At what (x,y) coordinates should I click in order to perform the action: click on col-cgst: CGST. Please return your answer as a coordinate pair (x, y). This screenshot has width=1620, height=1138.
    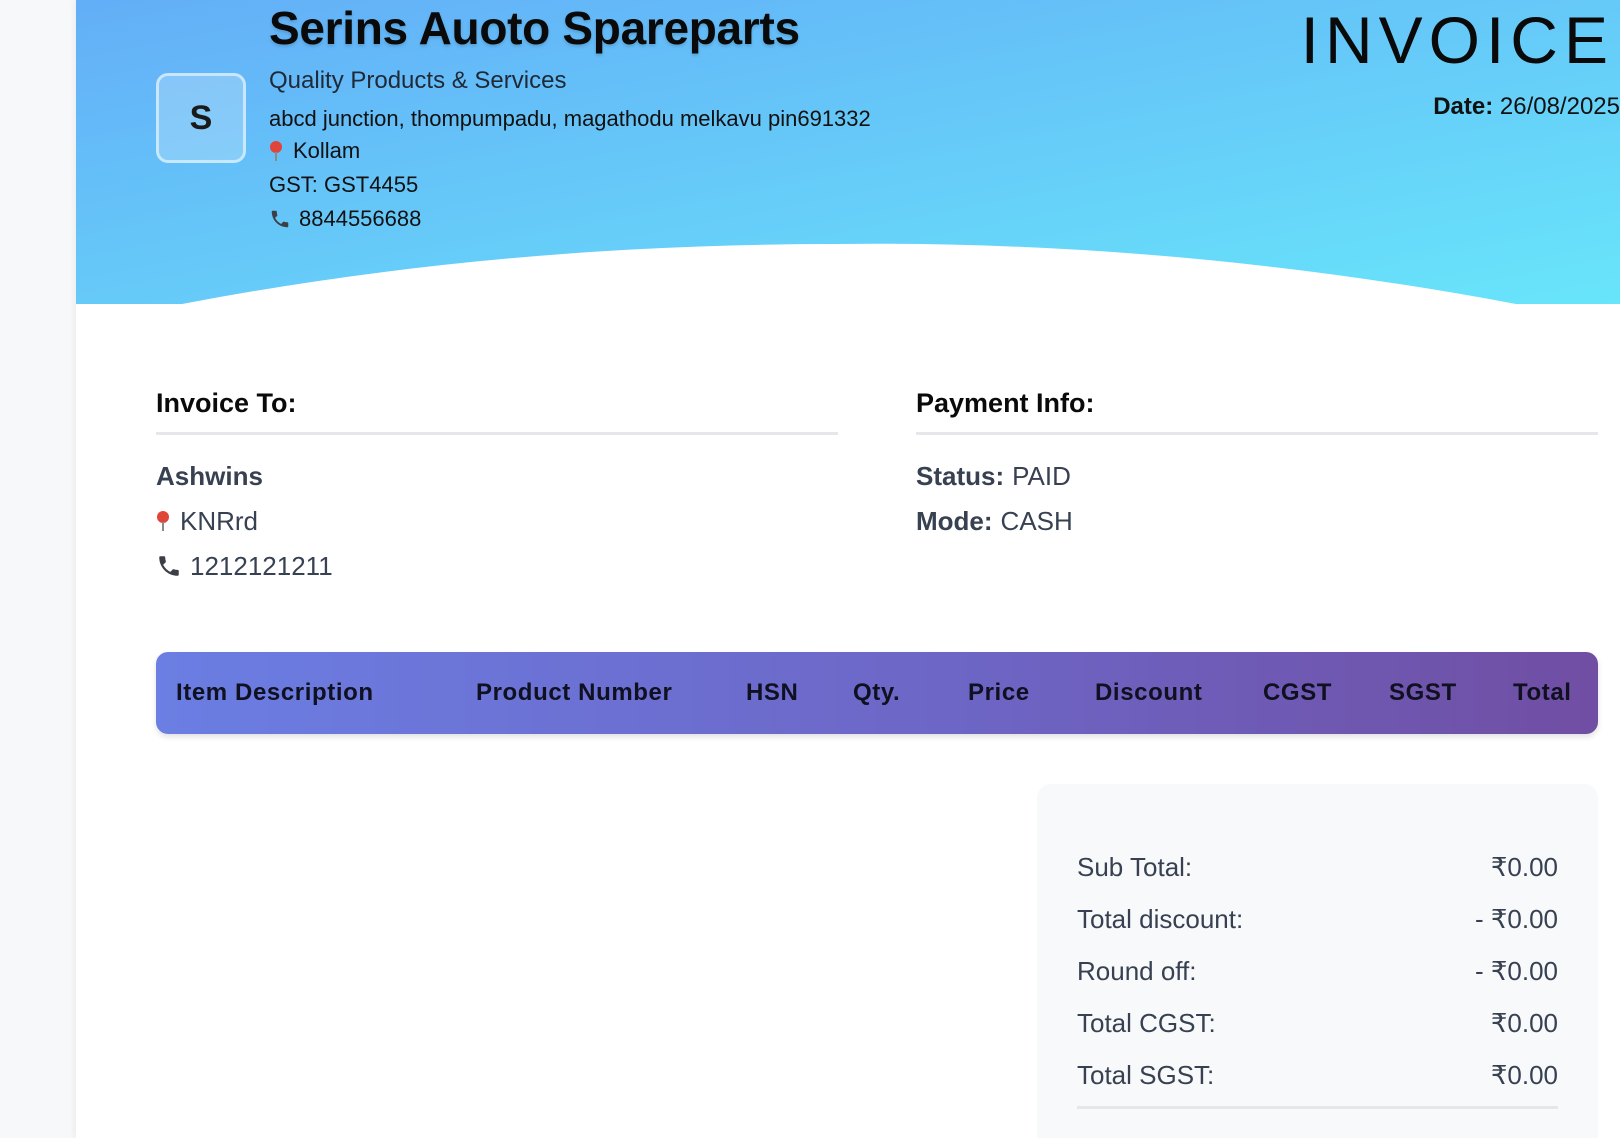
    Looking at the image, I should click on (1298, 692).